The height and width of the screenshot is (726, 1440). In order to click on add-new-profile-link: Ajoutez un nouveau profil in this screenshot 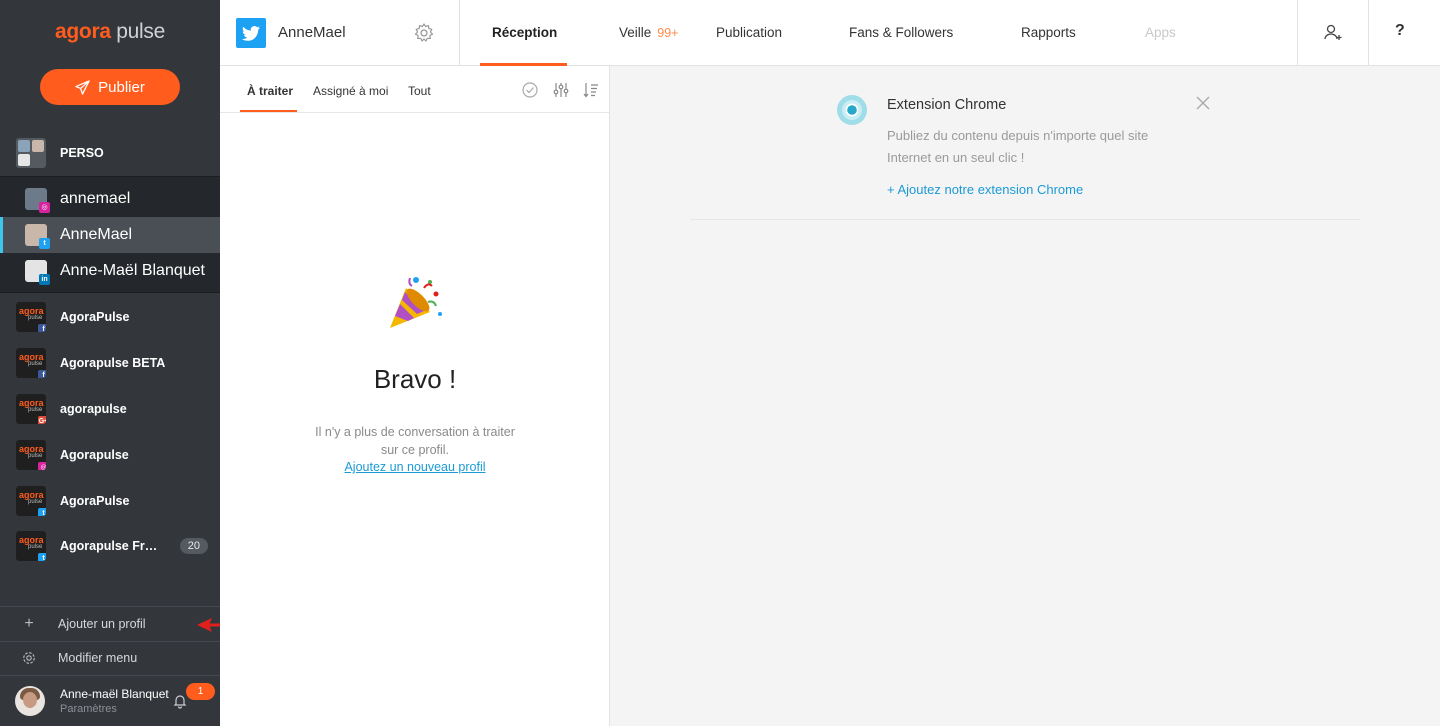, I will do `click(415, 467)`.